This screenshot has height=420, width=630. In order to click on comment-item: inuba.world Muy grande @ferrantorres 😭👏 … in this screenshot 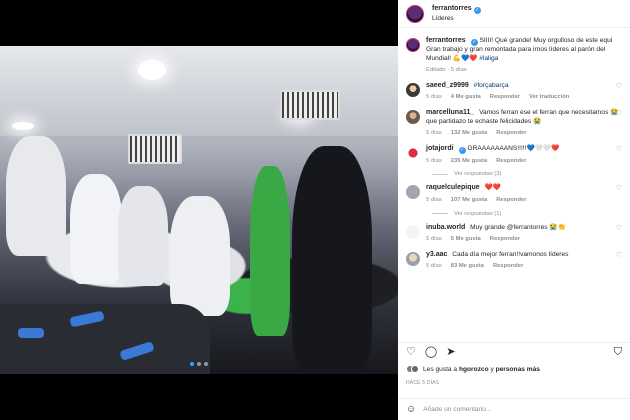, I will do `click(514, 234)`.